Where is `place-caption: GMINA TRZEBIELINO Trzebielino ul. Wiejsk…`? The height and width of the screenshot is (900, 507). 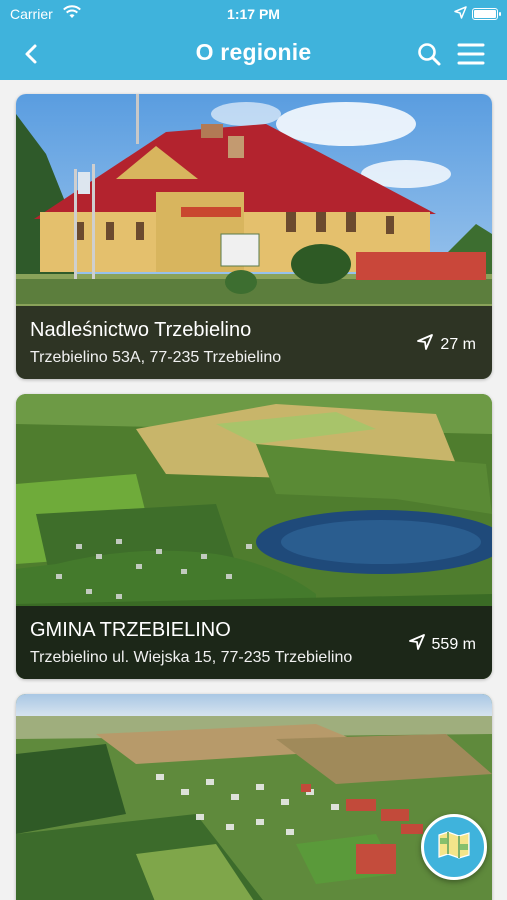 place-caption: GMINA TRZEBIELINO Trzebielino ul. Wiejsk… is located at coordinates (254, 642).